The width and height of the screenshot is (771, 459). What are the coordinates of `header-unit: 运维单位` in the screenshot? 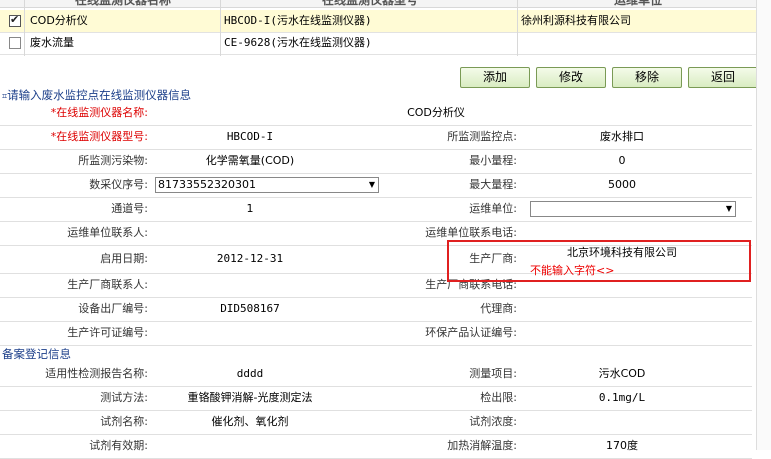 It's located at (638, 3).